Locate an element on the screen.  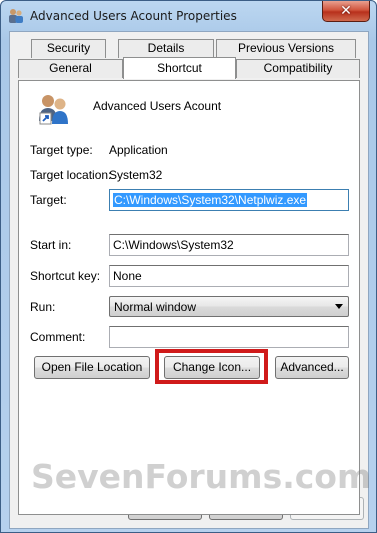
target-location-label: Target location: is located at coordinates (71, 175).